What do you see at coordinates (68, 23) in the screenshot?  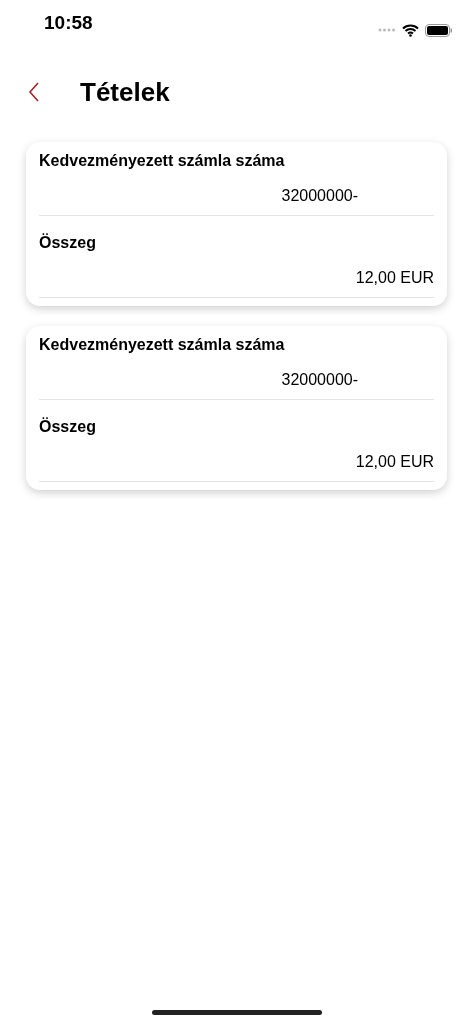 I see `status-time: 10:58` at bounding box center [68, 23].